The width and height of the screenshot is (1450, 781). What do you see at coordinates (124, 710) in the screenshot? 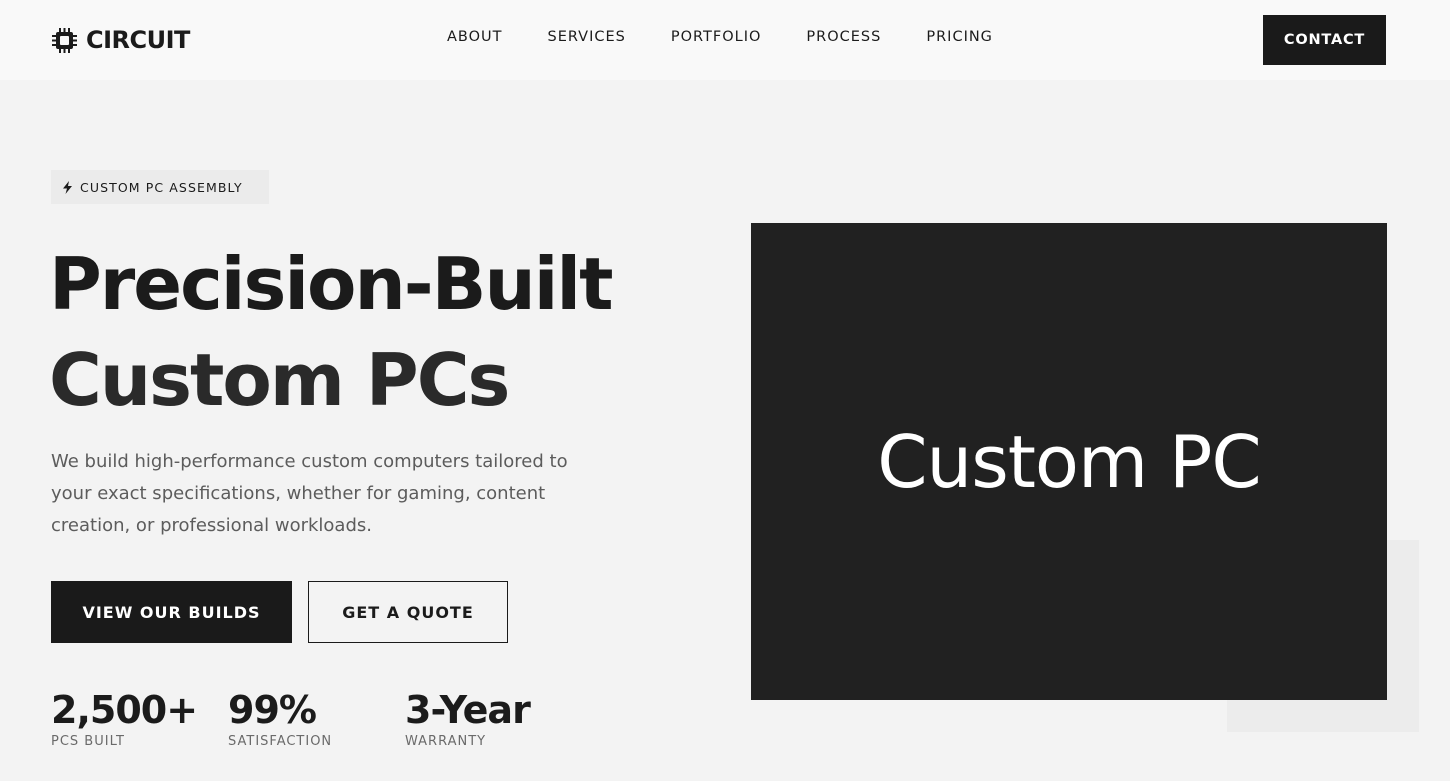
I see `stat-value: 2,500+` at bounding box center [124, 710].